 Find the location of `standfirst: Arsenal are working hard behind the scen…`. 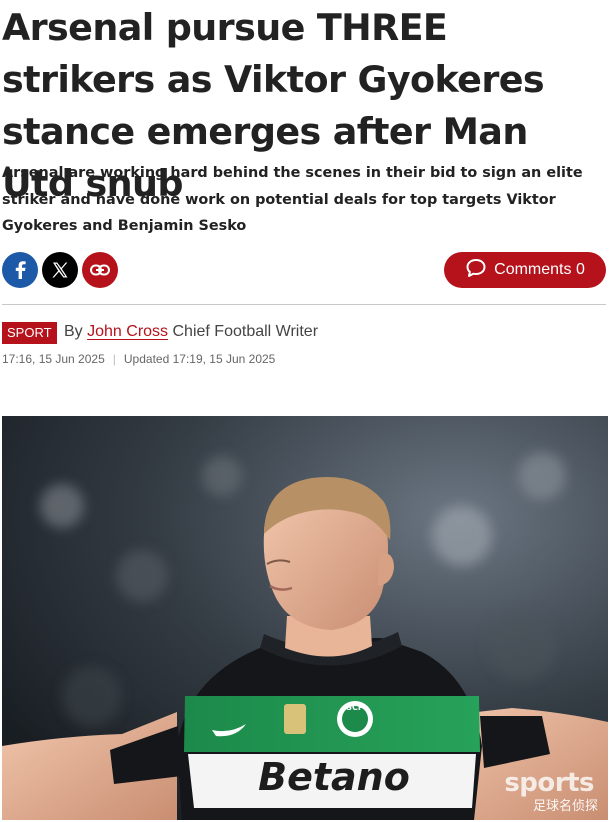

standfirst: Arsenal are working hard behind the scen… is located at coordinates (292, 199).